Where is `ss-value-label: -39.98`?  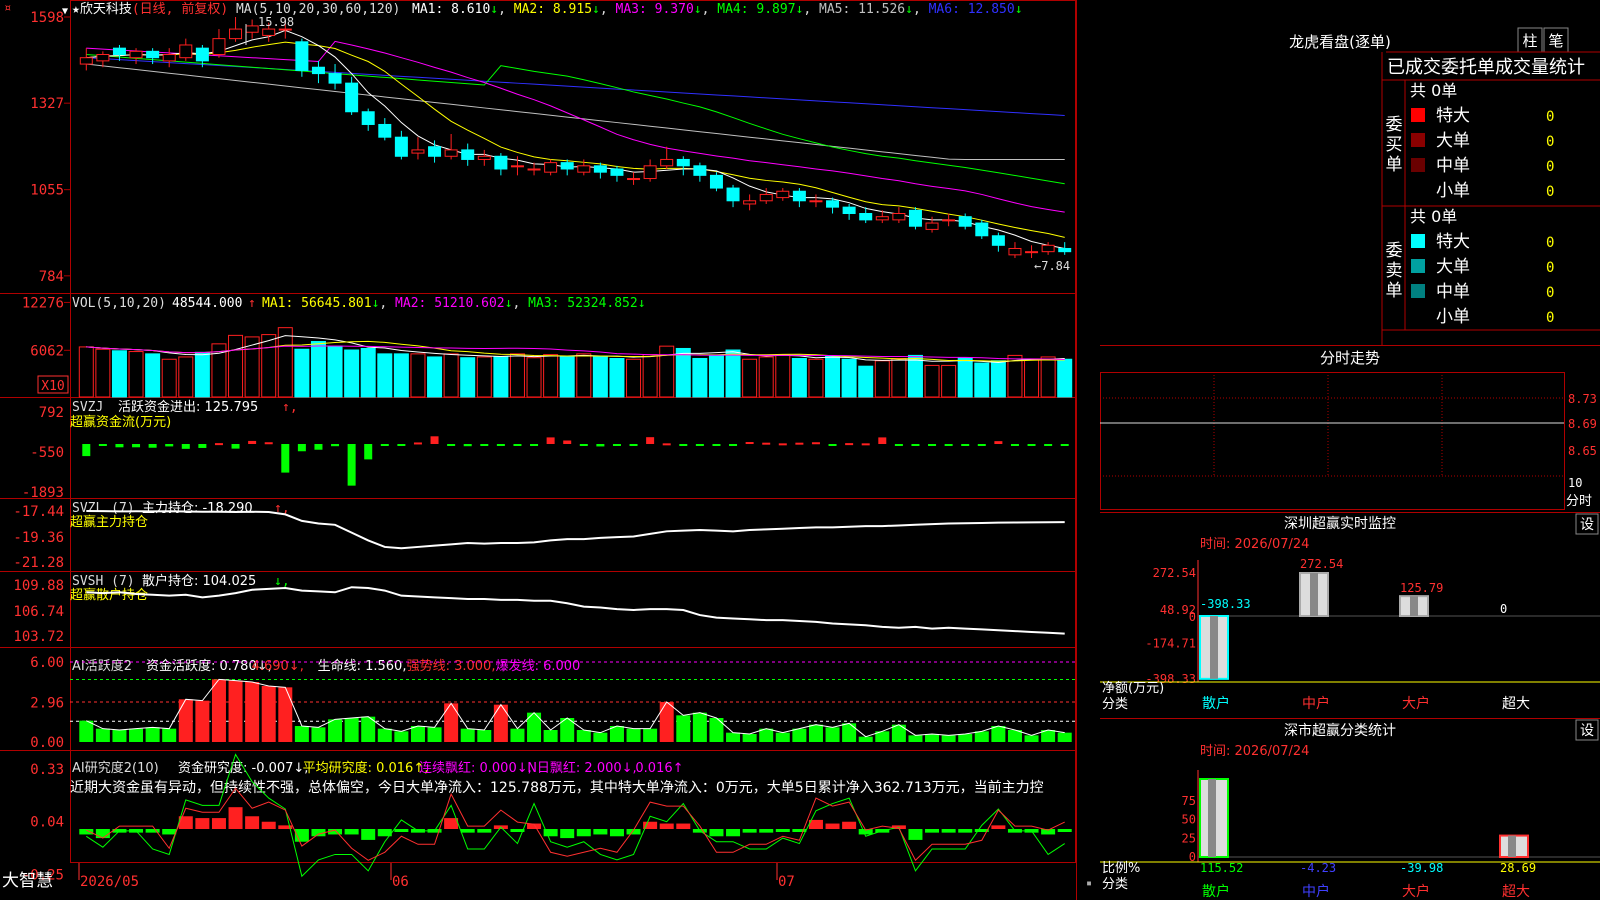
ss-value-label: -39.98 is located at coordinates (1421, 868).